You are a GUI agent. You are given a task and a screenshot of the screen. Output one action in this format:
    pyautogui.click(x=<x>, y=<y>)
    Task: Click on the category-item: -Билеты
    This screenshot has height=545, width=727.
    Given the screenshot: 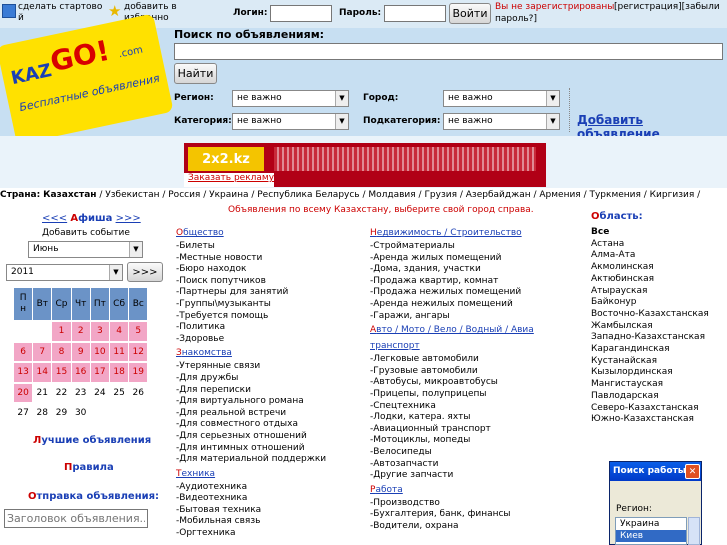 What is the action you would take?
    pyautogui.click(x=271, y=247)
    